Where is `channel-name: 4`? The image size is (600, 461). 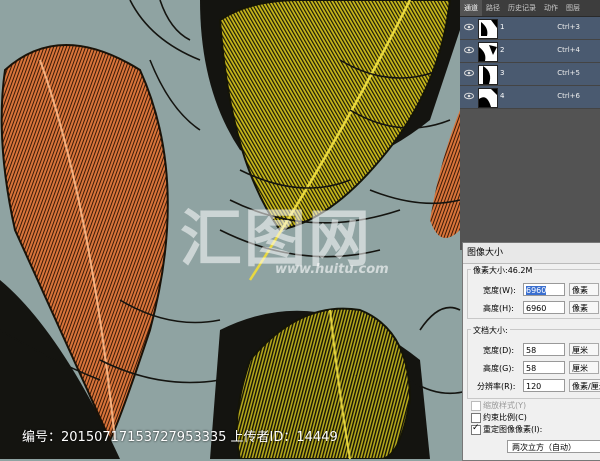 channel-name: 4 is located at coordinates (502, 96).